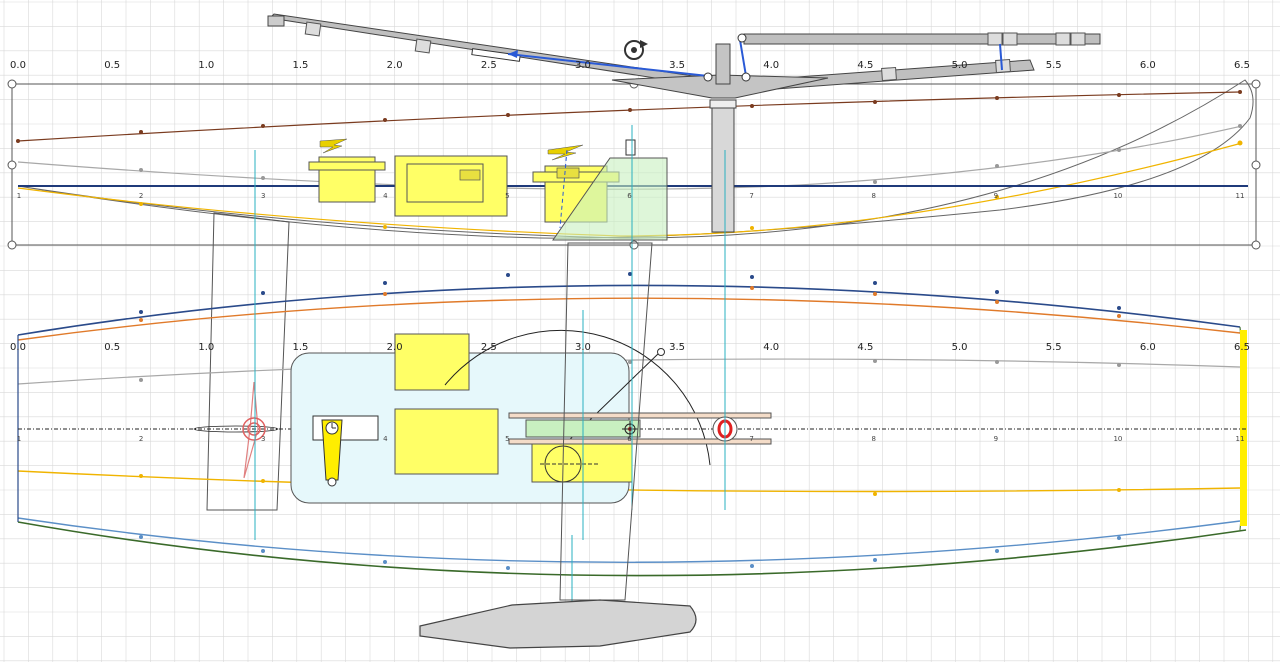 Image resolution: width=1280 pixels, height=662 pixels. I want to click on main-boom, so click(922, 39).